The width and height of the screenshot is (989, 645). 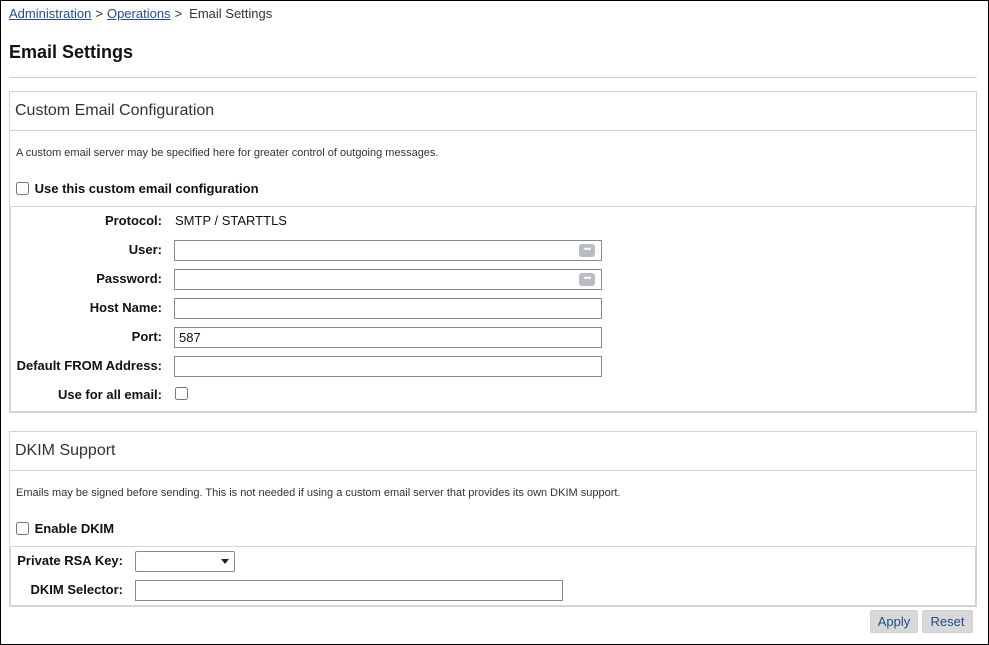 I want to click on rsa-key-label: Private RSA Key:, so click(x=70, y=560).